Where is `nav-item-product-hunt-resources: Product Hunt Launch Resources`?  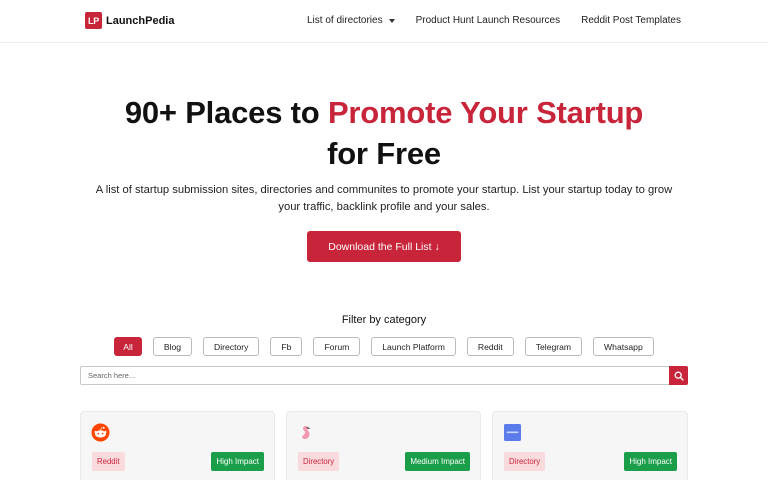 nav-item-product-hunt-resources: Product Hunt Launch Resources is located at coordinates (488, 20).